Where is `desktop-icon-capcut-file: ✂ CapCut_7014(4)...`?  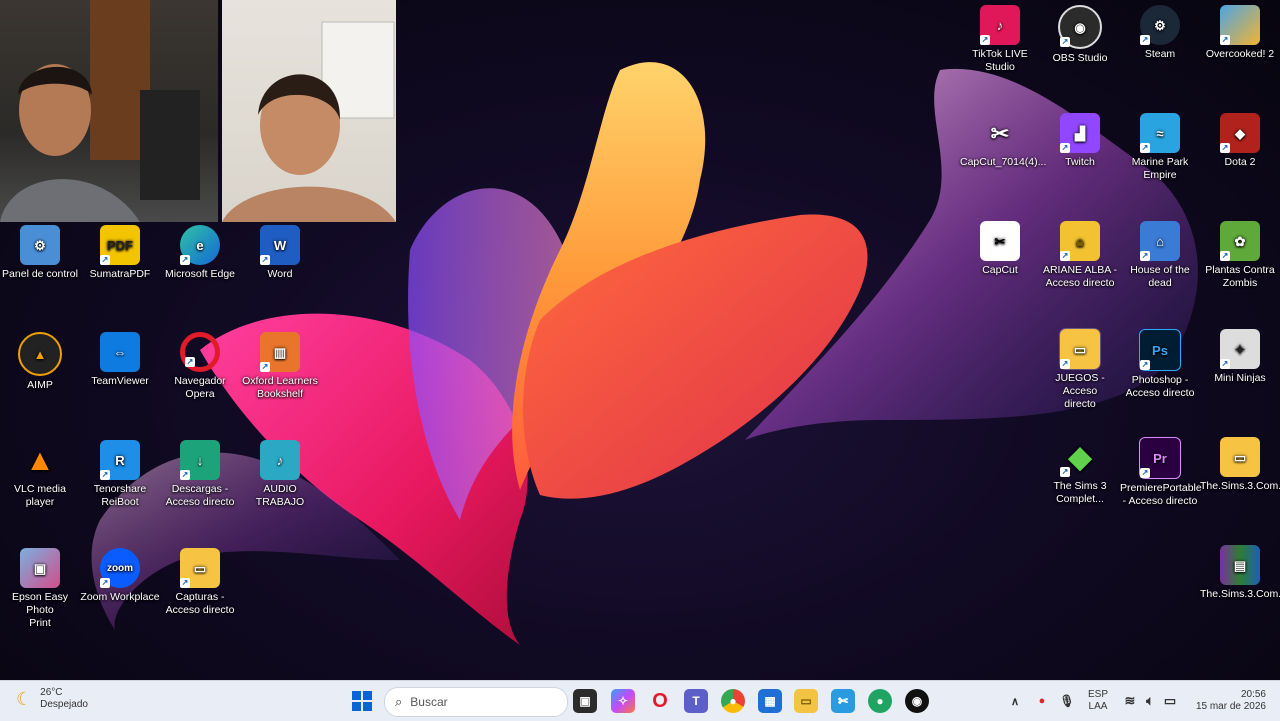 desktop-icon-capcut-file: ✂ CapCut_7014(4)... is located at coordinates (1003, 141).